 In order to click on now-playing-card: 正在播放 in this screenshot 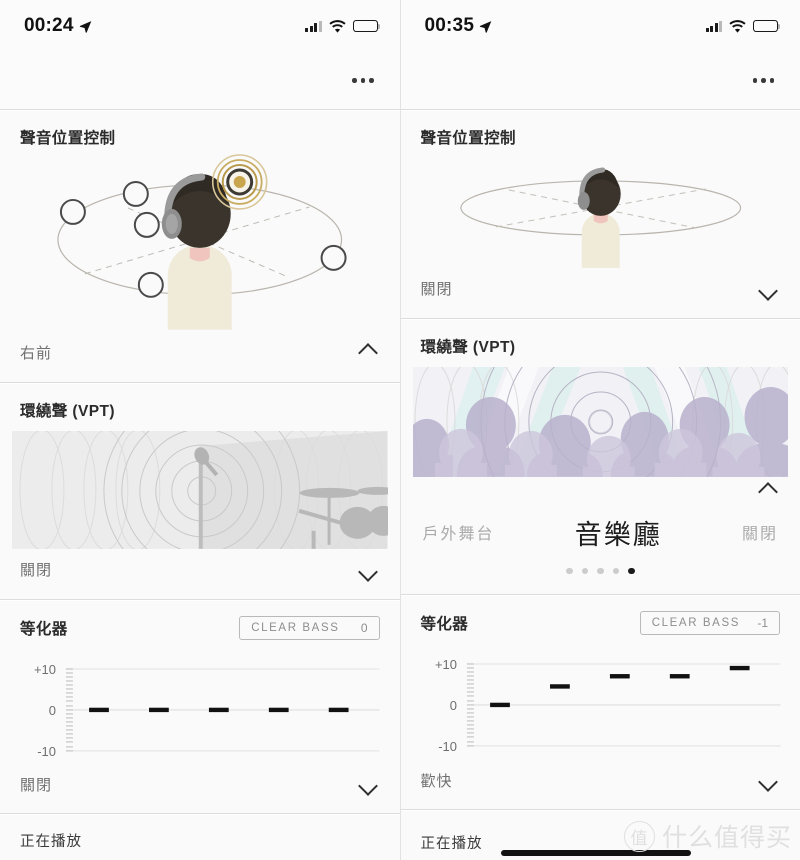, I will do `click(600, 833)`.